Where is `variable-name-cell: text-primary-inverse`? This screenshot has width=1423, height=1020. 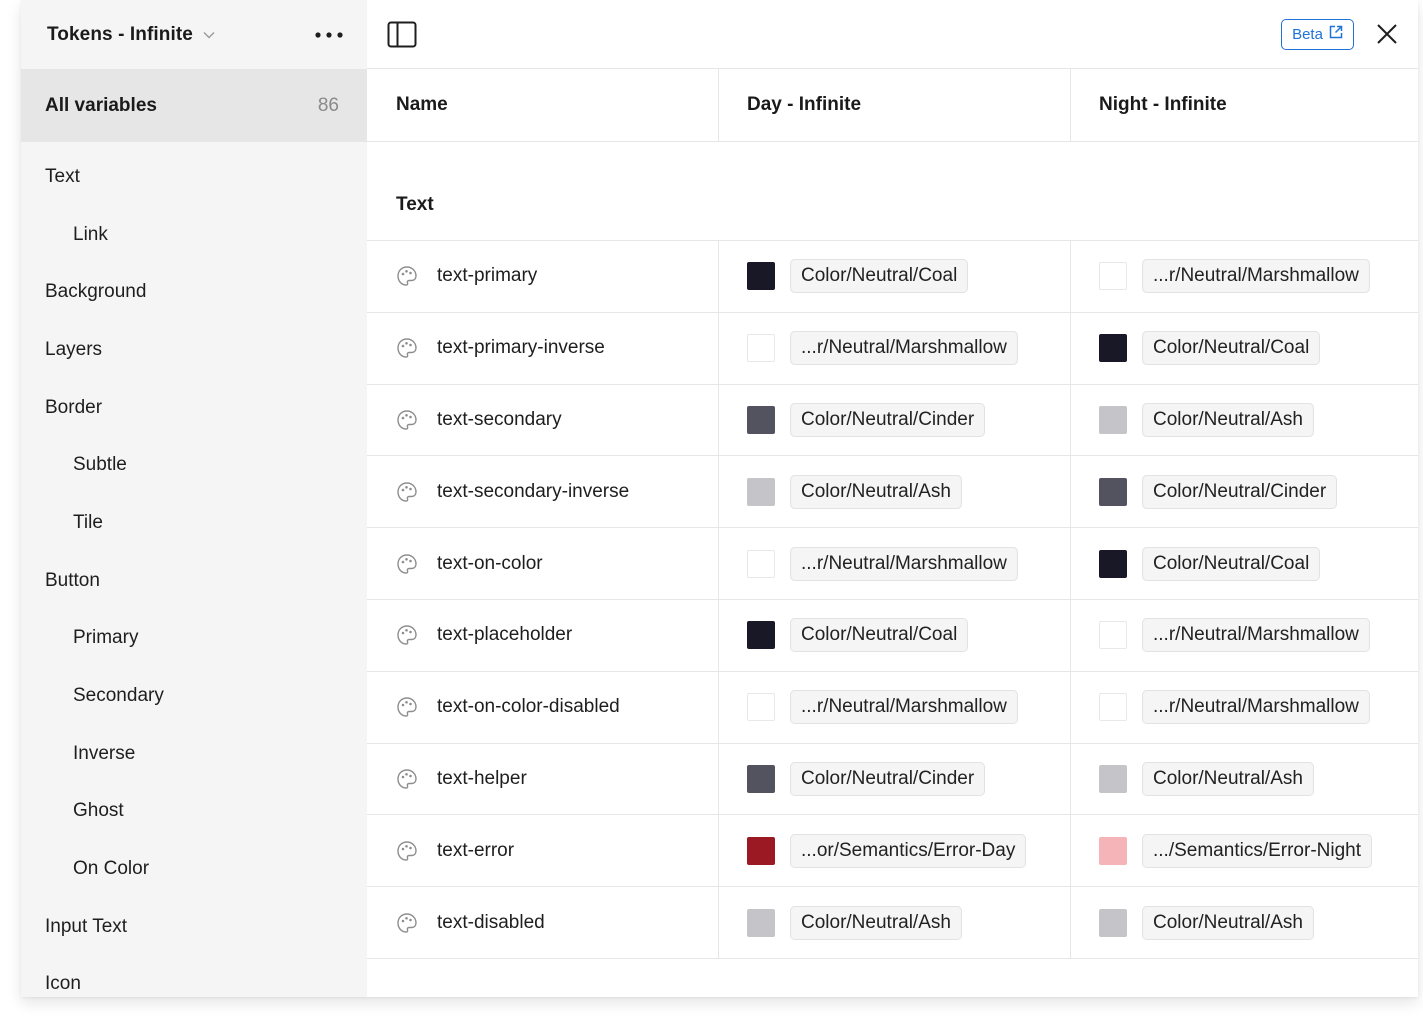 variable-name-cell: text-primary-inverse is located at coordinates (543, 348).